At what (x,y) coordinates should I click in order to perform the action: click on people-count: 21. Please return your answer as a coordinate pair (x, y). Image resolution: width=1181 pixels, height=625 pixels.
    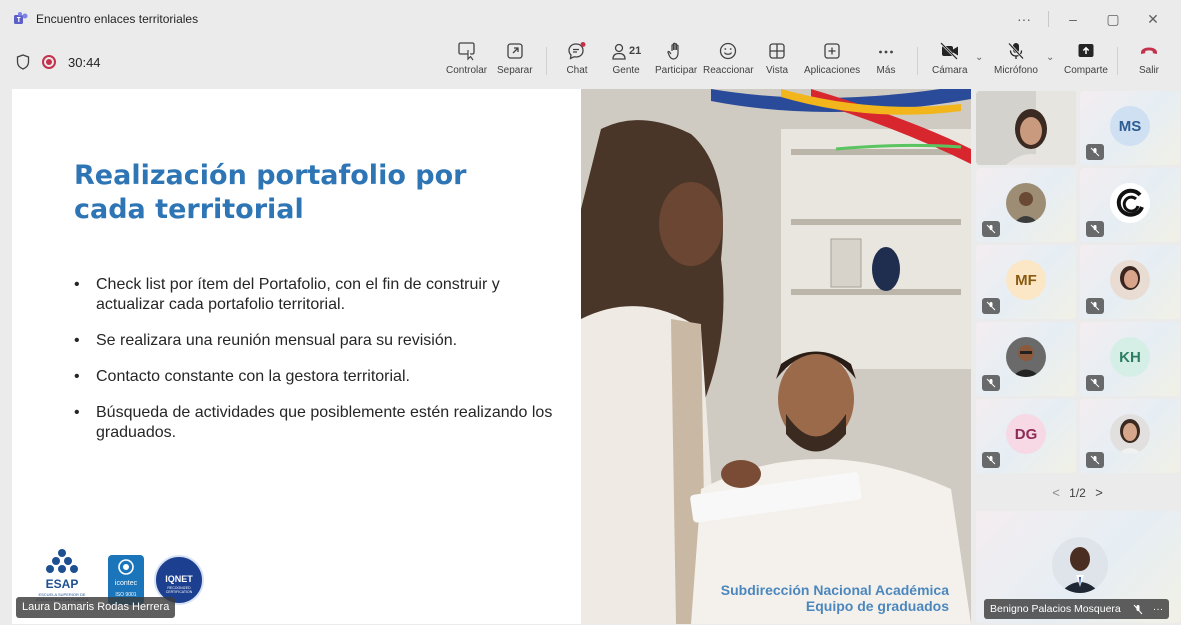
    Looking at the image, I should click on (635, 51).